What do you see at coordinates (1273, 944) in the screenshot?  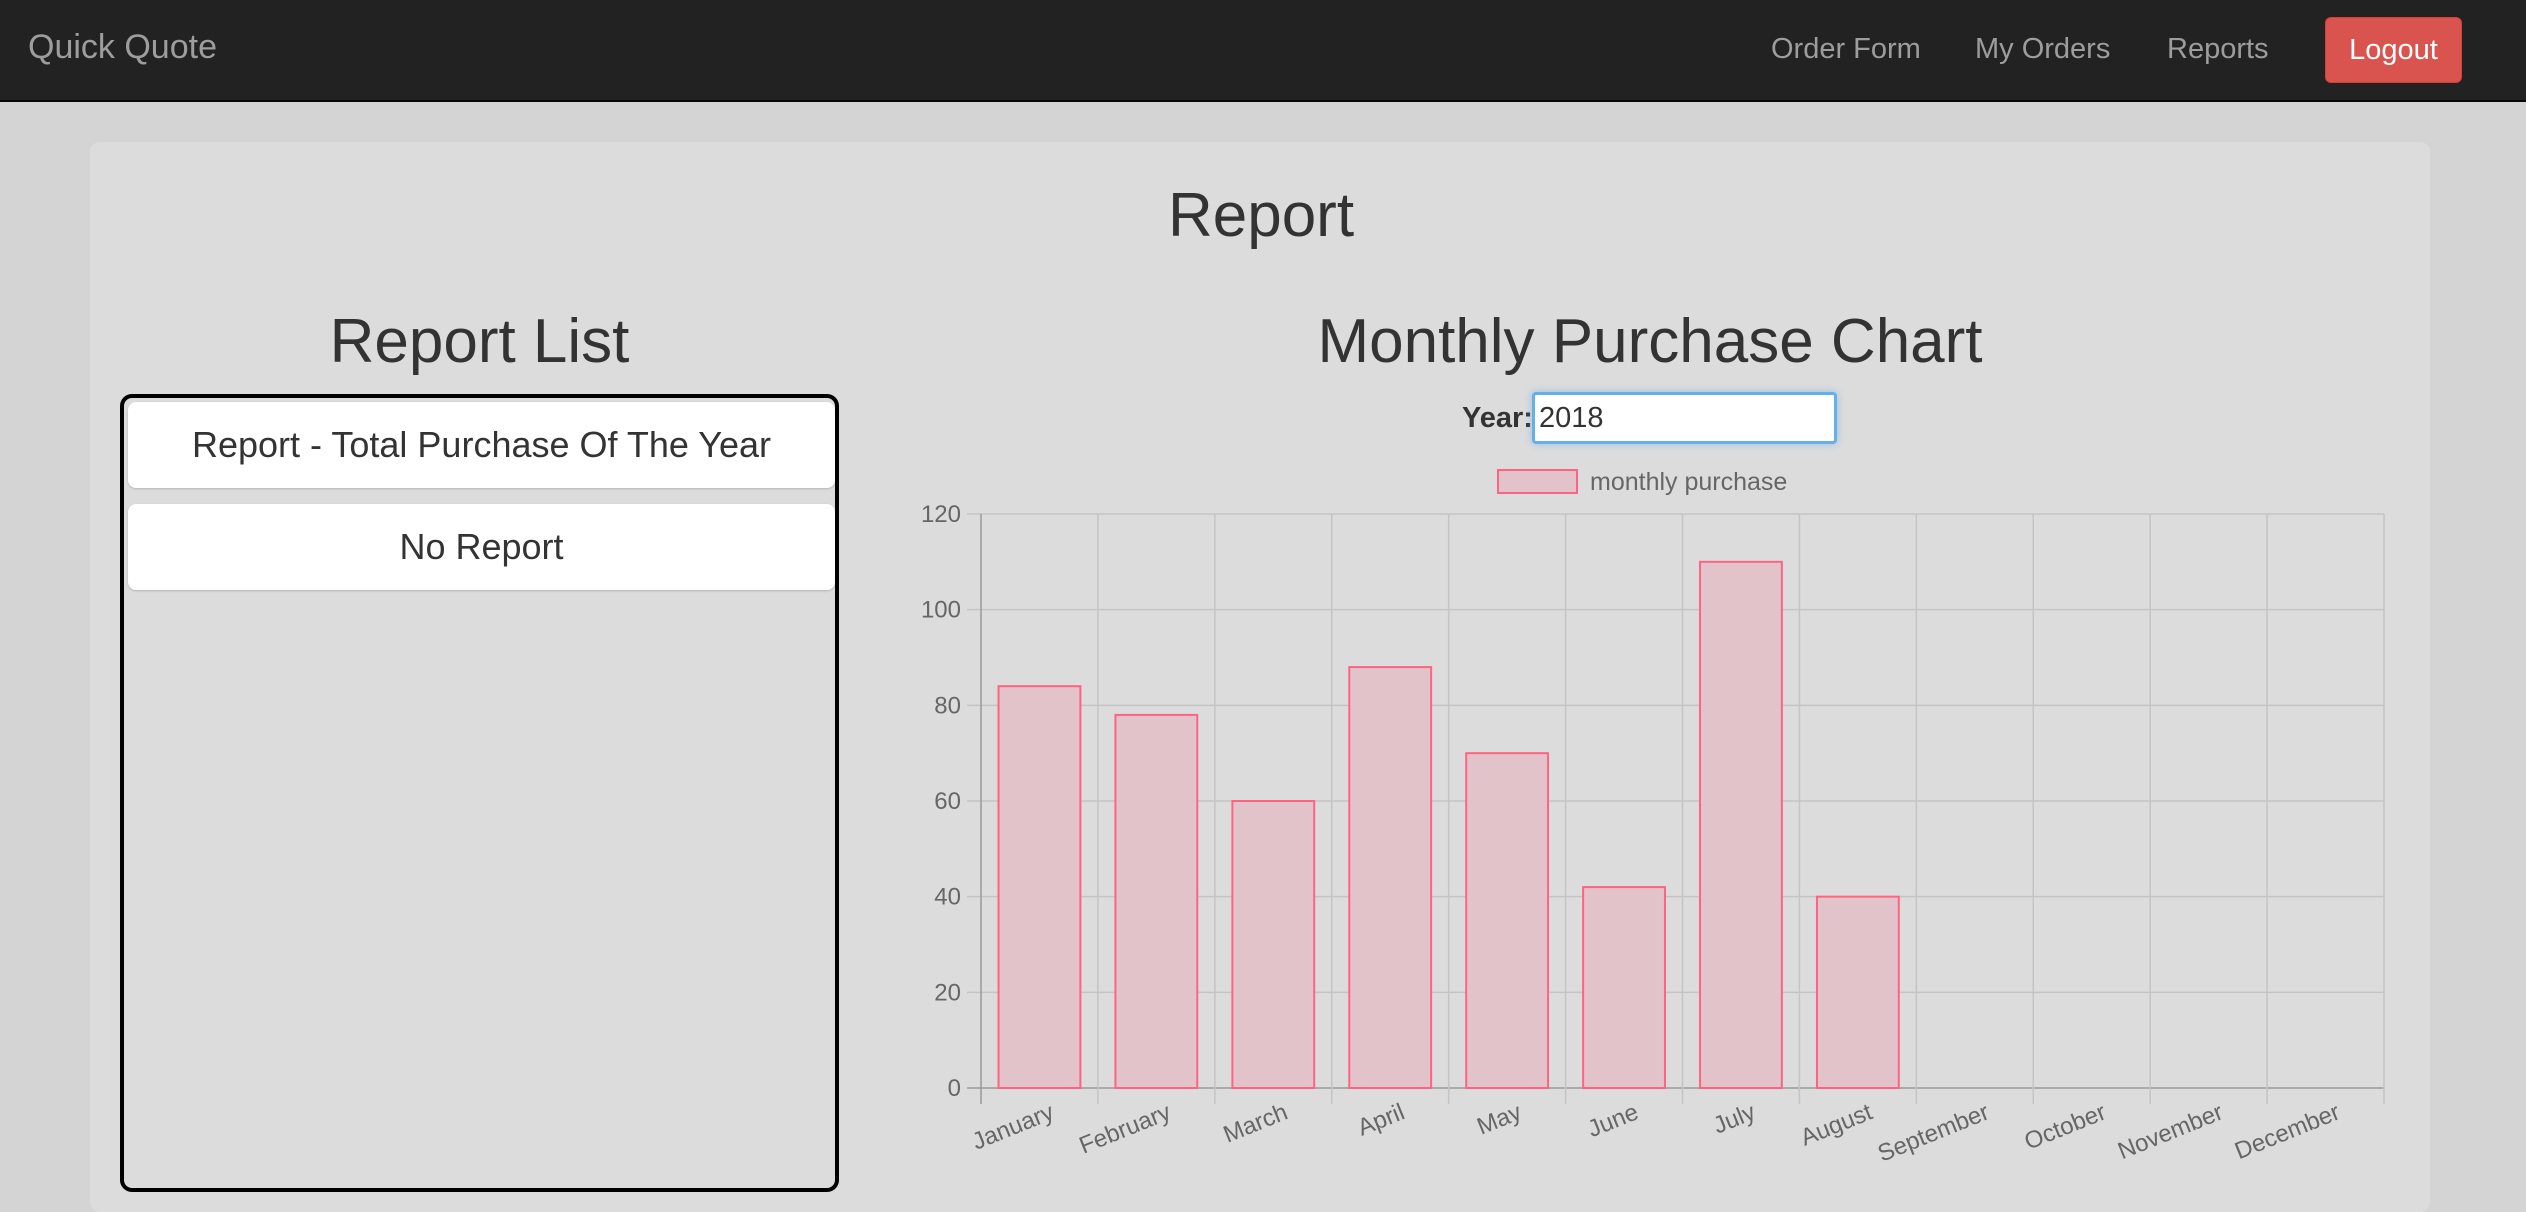 I see `bar-march` at bounding box center [1273, 944].